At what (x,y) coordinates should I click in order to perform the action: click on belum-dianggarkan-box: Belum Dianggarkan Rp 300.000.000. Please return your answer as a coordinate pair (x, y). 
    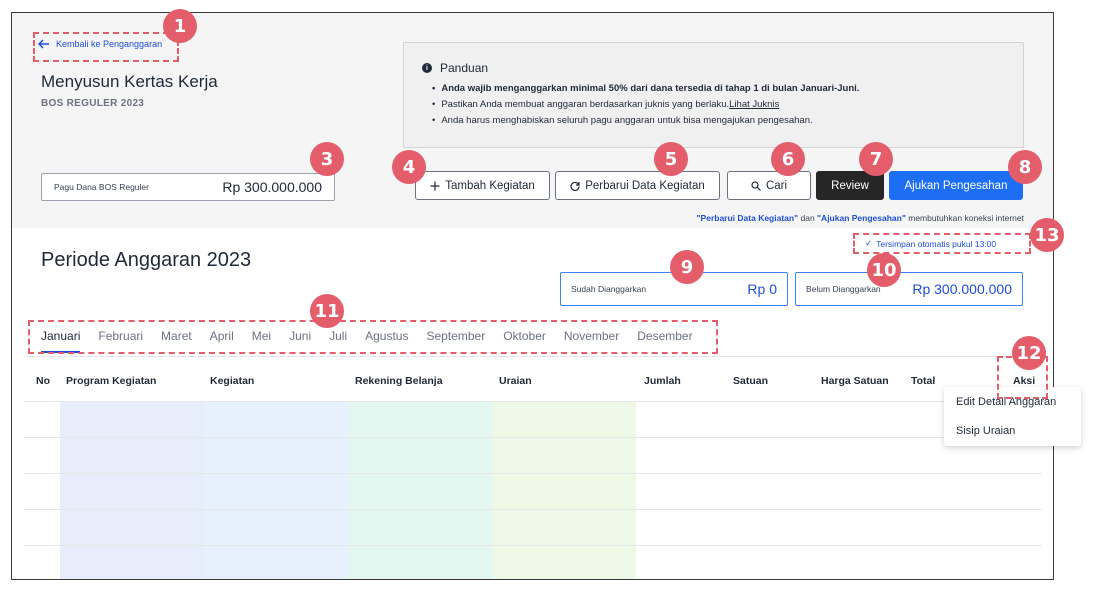
    Looking at the image, I should click on (909, 289).